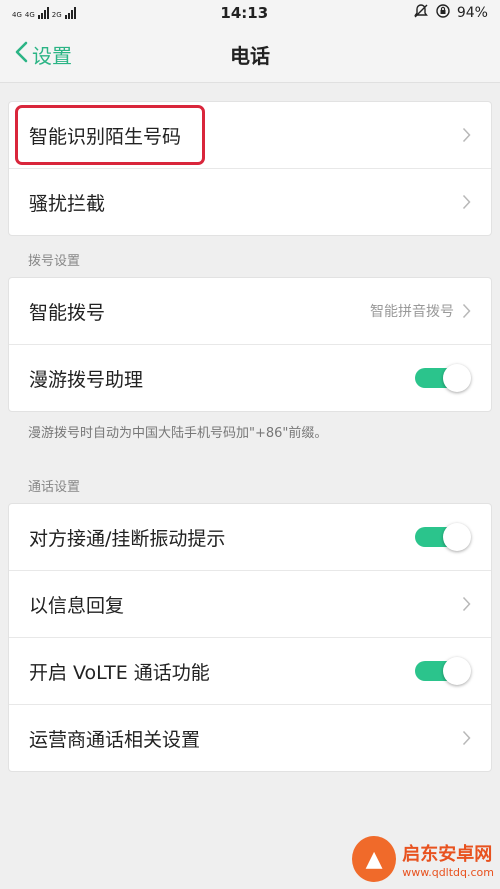 This screenshot has height=889, width=500. Describe the element at coordinates (70, 13) in the screenshot. I see `signal-icon-secondary` at that location.